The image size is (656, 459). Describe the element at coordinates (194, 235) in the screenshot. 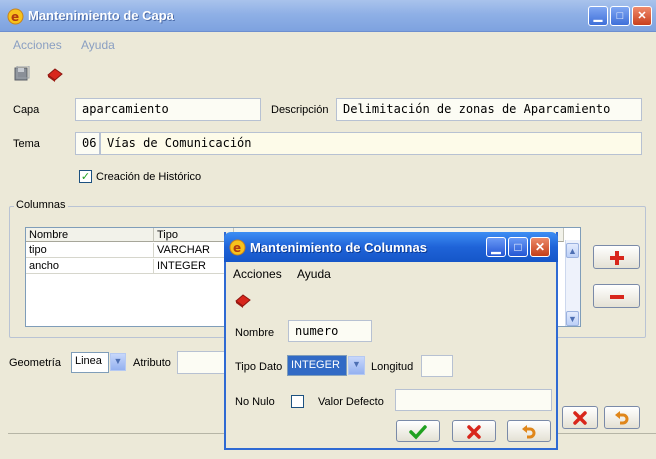

I see `header-tipo: Tipo` at that location.